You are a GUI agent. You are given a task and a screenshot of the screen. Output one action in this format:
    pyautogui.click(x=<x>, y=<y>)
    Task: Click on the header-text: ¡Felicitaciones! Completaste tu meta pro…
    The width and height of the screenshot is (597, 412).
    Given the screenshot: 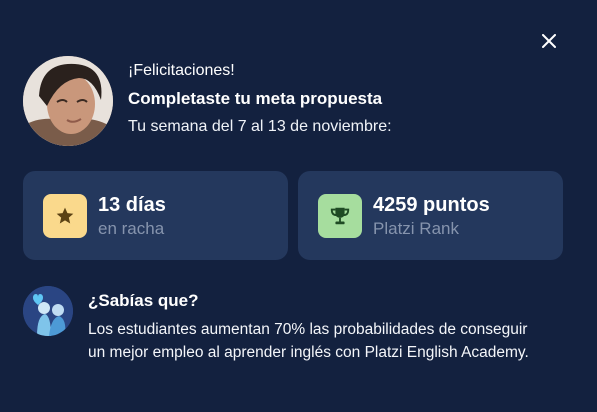 What is the action you would take?
    pyautogui.click(x=260, y=99)
    